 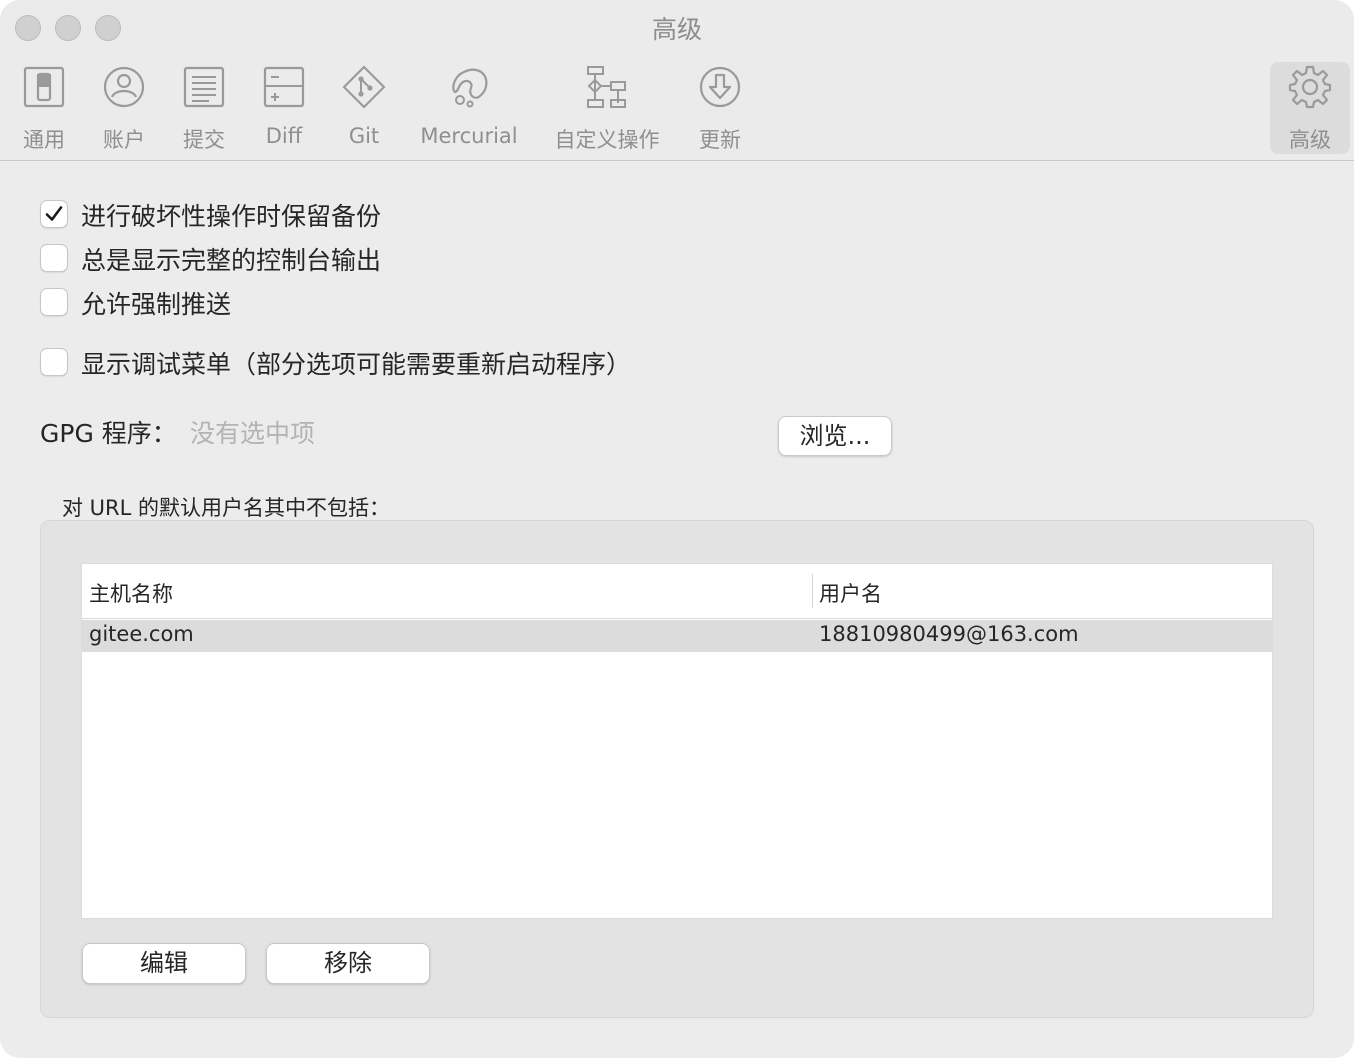 What do you see at coordinates (720, 140) in the screenshot?
I see `toolbar-item-label: 更新` at bounding box center [720, 140].